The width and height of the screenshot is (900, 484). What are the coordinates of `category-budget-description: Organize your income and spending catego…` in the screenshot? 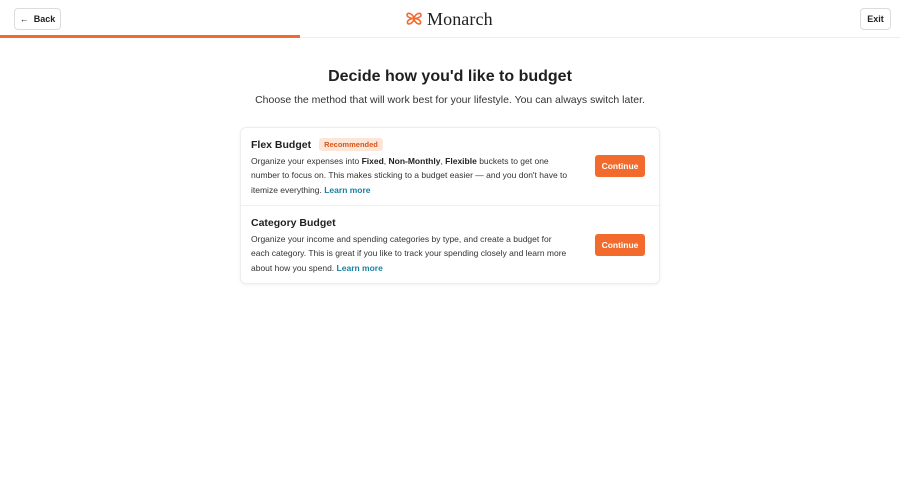 It's located at (410, 253).